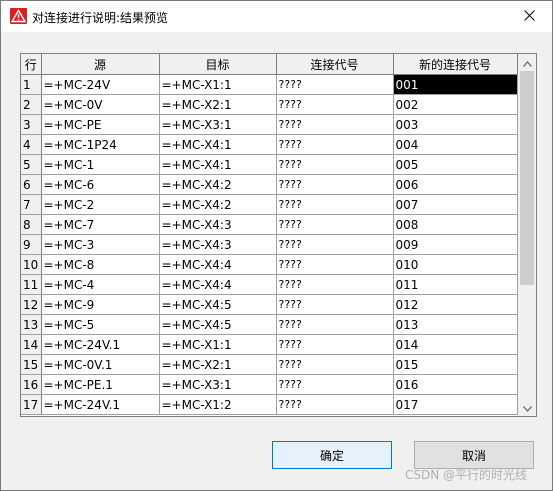 The height and width of the screenshot is (491, 553). Describe the element at coordinates (527, 178) in the screenshot. I see `scroll-thumb` at that location.